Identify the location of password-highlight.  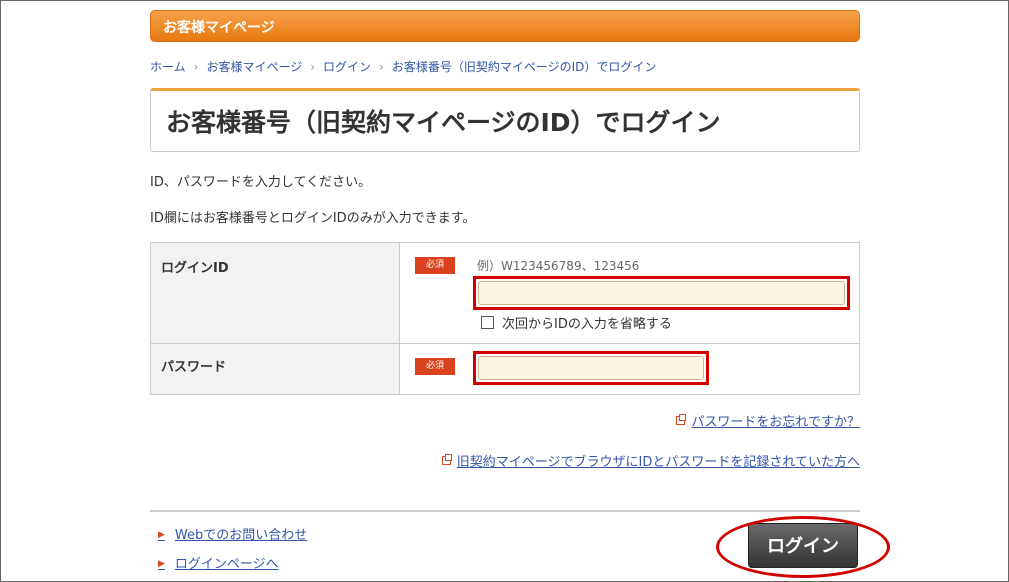
(591, 368).